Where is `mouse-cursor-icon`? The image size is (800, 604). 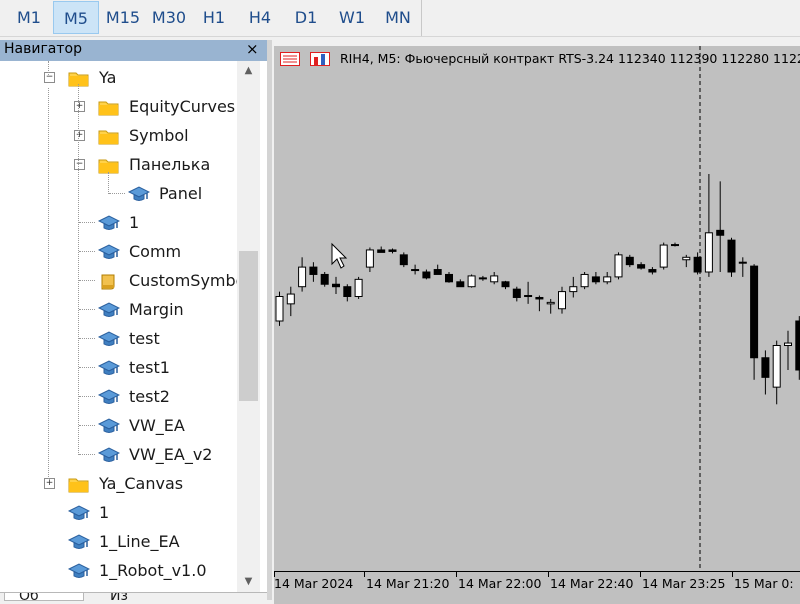 mouse-cursor-icon is located at coordinates (339, 255).